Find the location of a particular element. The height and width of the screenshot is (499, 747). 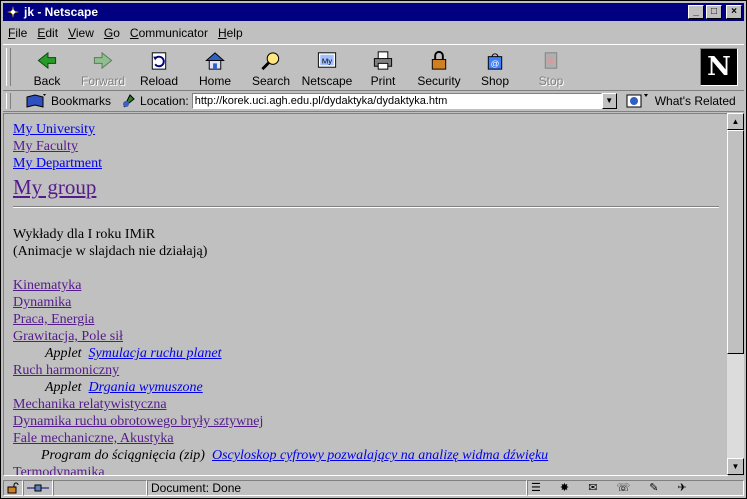

arrow-up-icon: ▲ is located at coordinates (735, 121).